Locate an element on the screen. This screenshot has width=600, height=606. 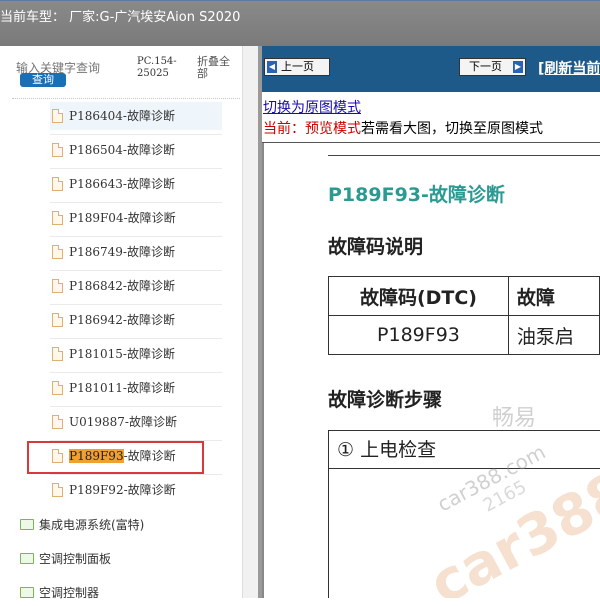
tree-item: P186749-故障诊断 is located at coordinates (136, 252).